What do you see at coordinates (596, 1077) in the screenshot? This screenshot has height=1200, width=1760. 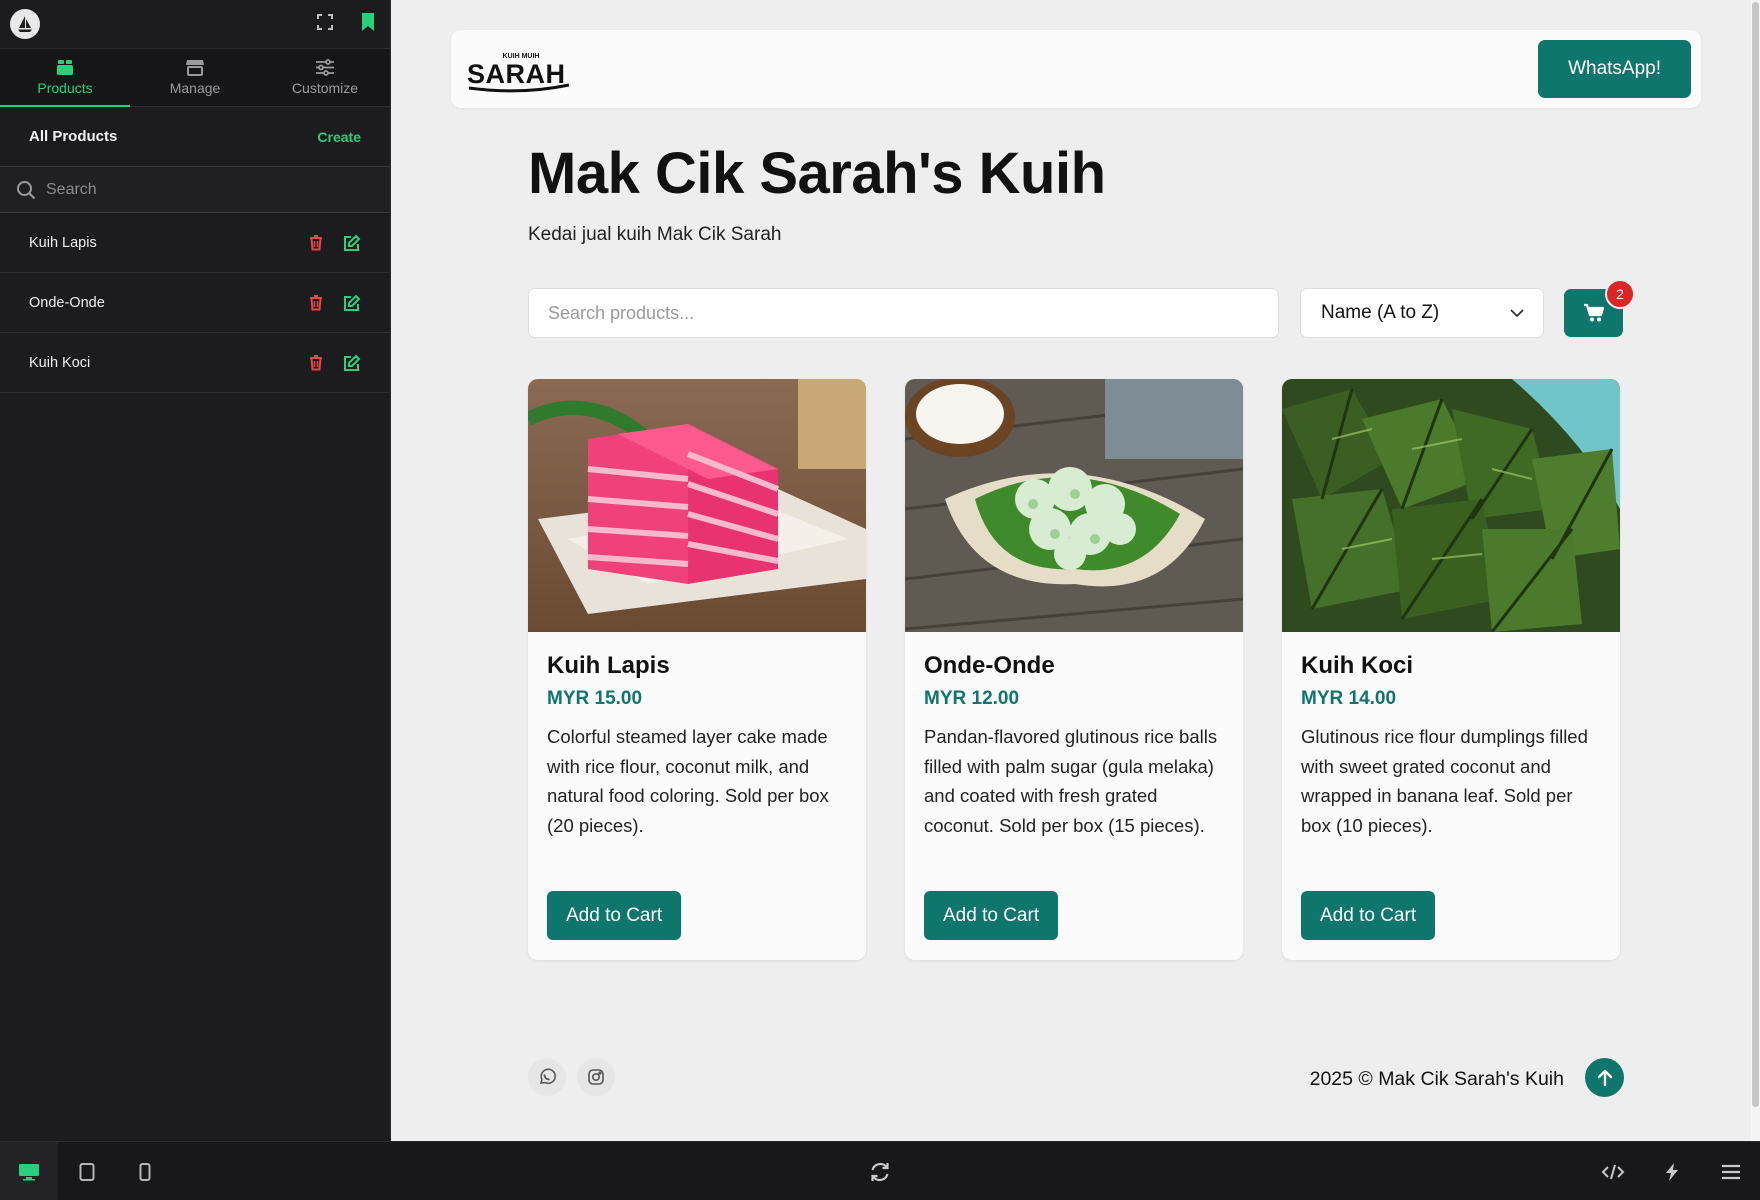 I see `instagram-icon` at bounding box center [596, 1077].